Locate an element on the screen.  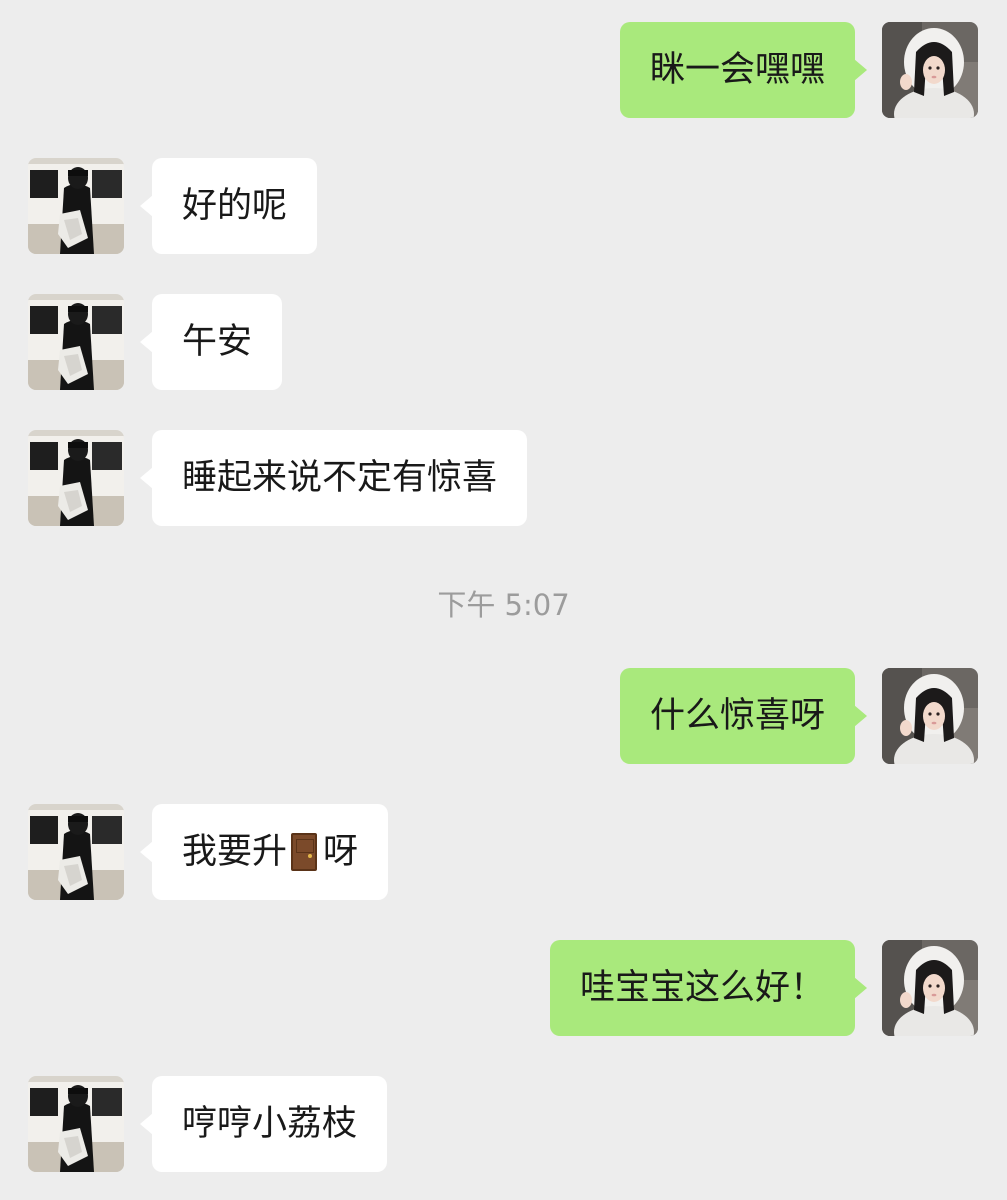
message-text-before: 我要升 is located at coordinates (235, 851).